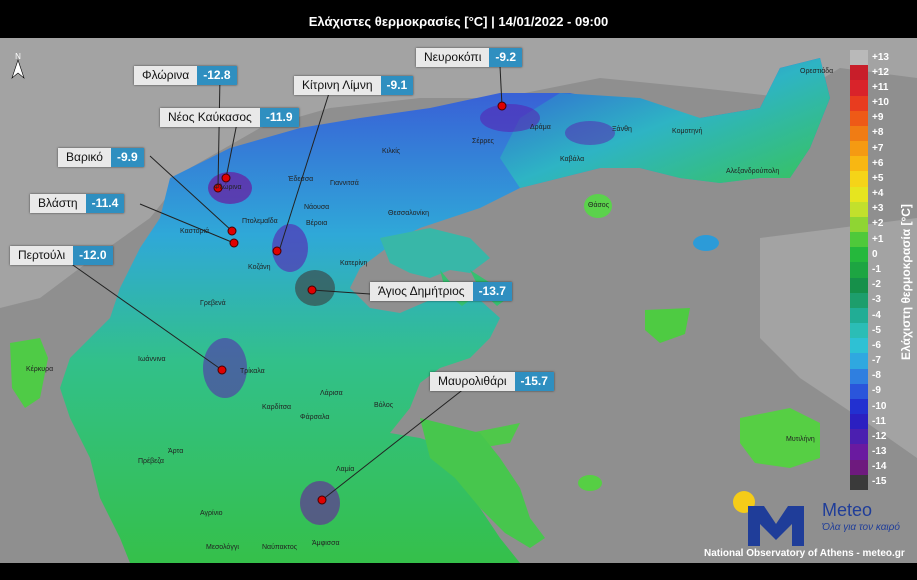  What do you see at coordinates (228, 187) in the screenshot?
I see `town-label: Φλώρινα` at bounding box center [228, 187].